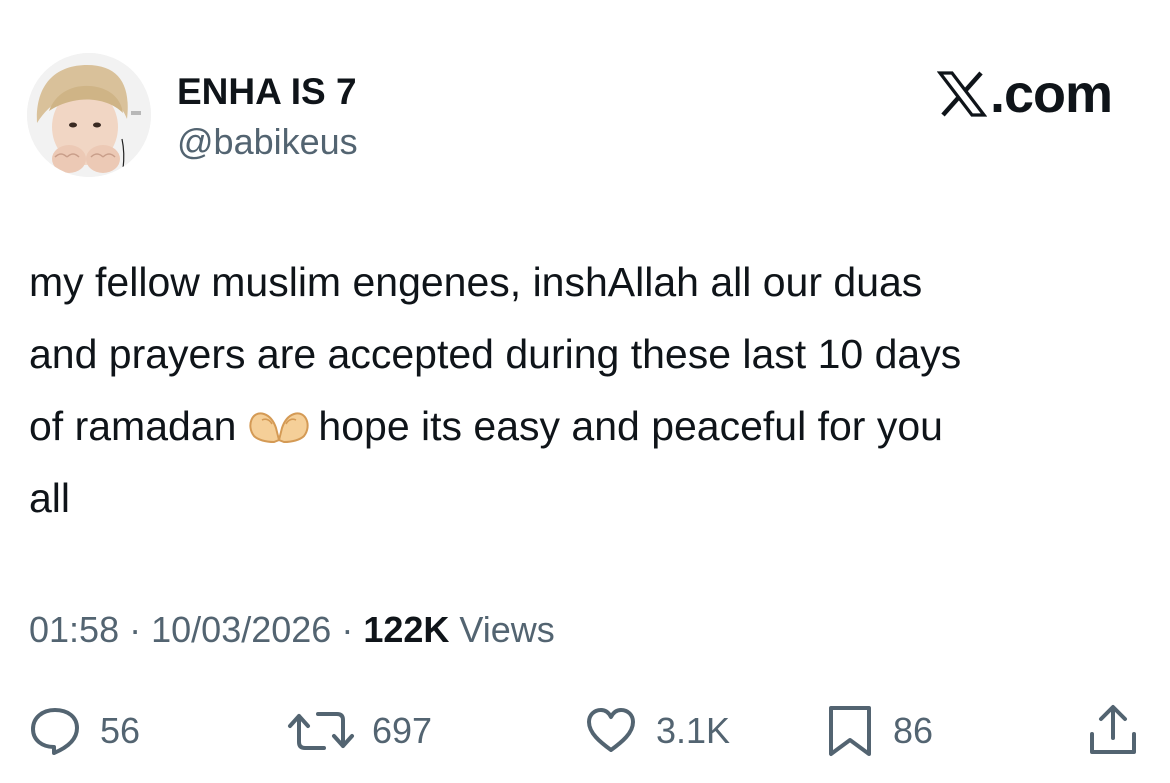 The image size is (1170, 783). I want to click on repost-count: 697, so click(402, 730).